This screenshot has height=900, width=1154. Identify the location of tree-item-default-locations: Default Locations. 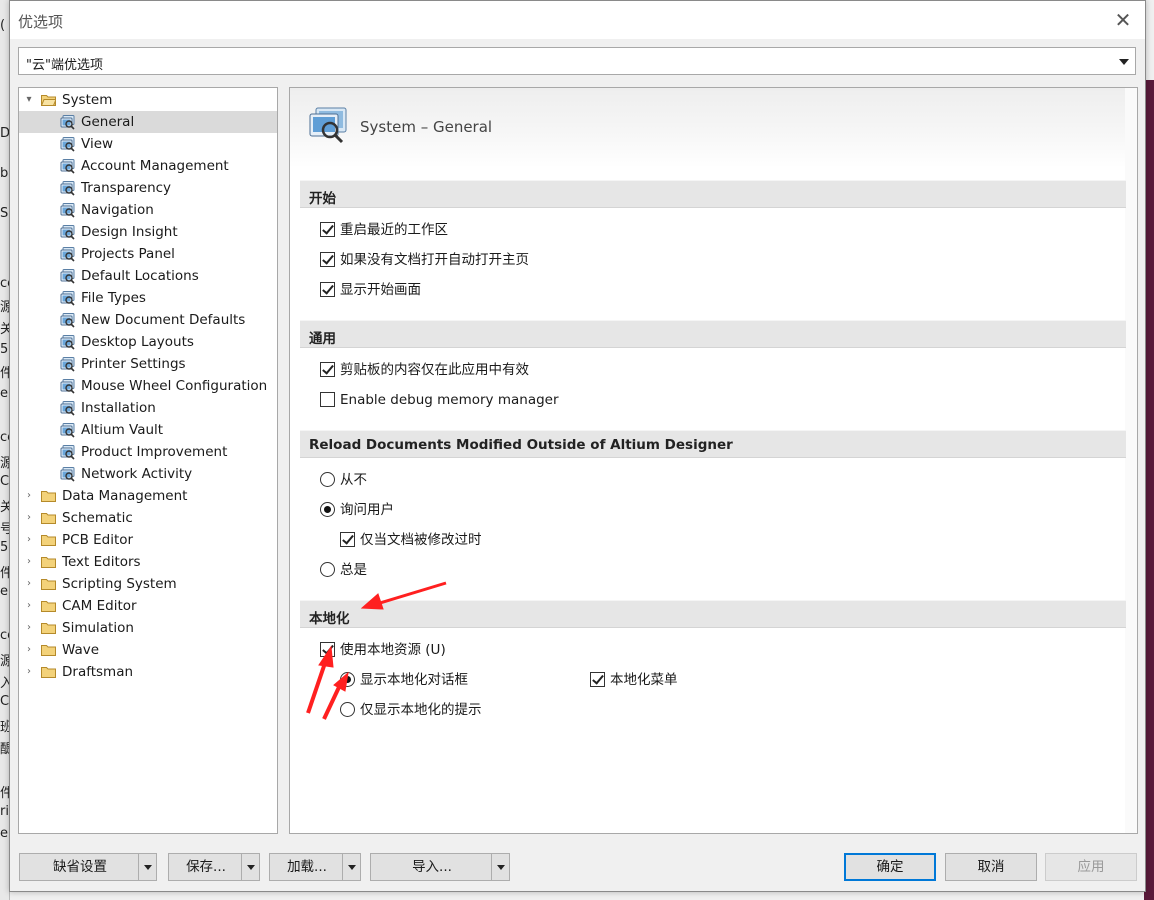
(148, 276).